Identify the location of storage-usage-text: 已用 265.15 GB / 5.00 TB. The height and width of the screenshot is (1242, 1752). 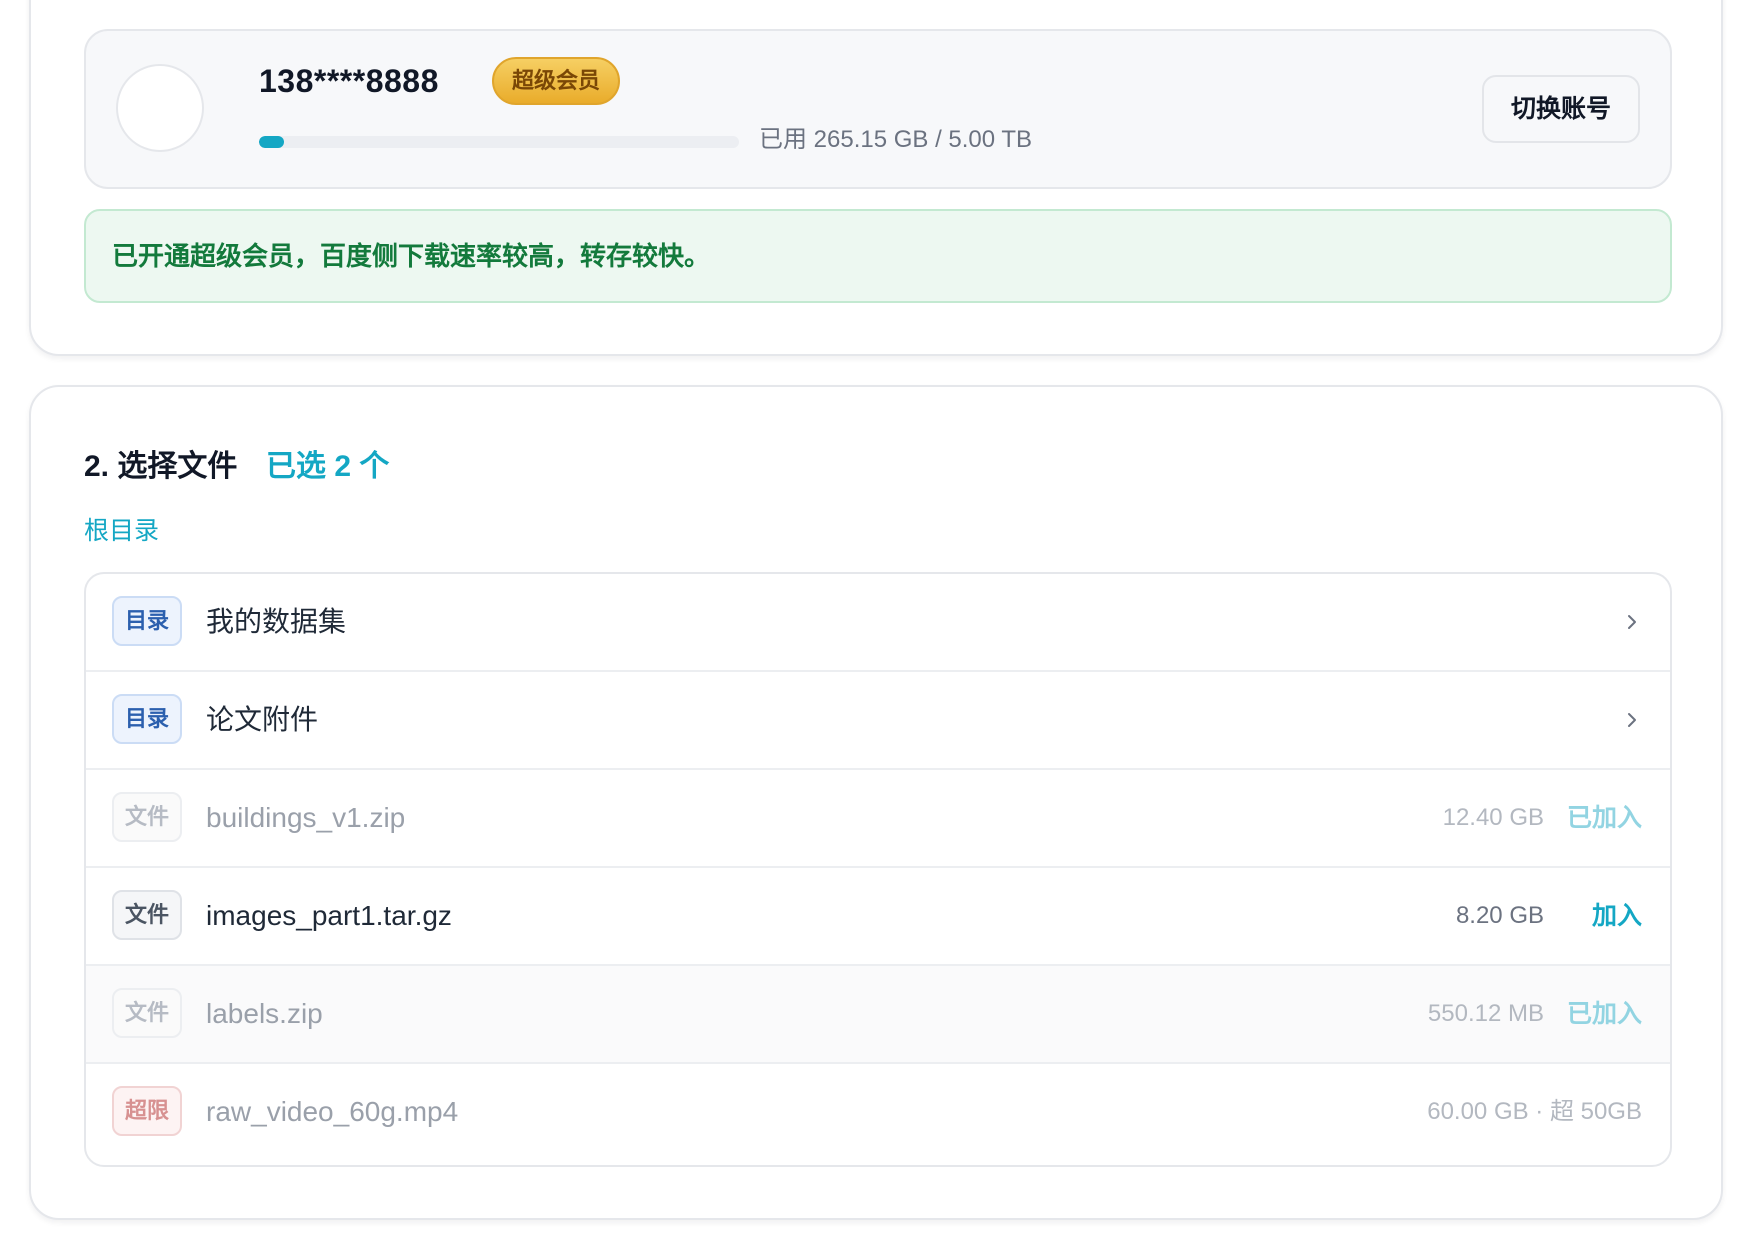
(896, 139).